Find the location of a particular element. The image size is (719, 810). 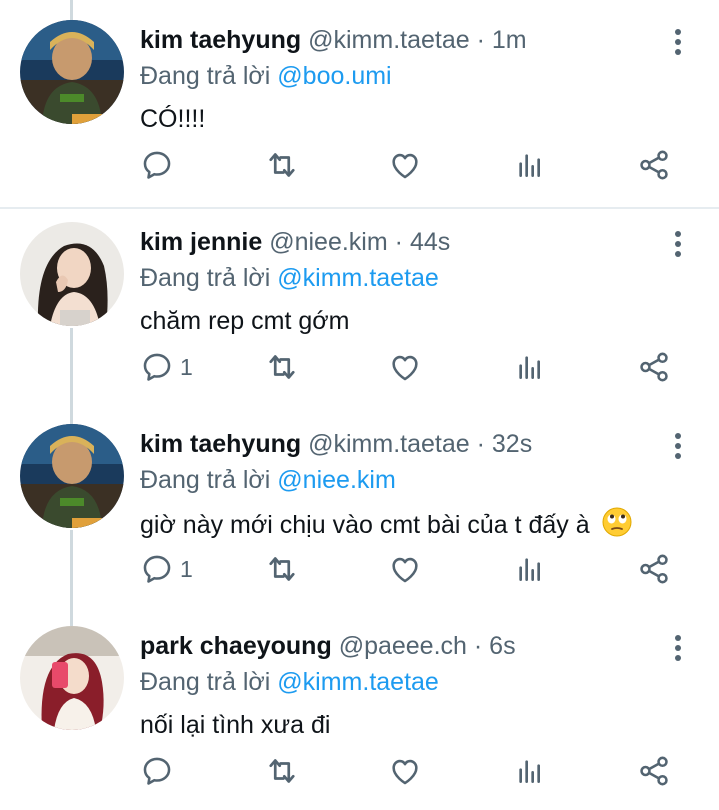

reply-to-handle: @boo.umi is located at coordinates (334, 76).